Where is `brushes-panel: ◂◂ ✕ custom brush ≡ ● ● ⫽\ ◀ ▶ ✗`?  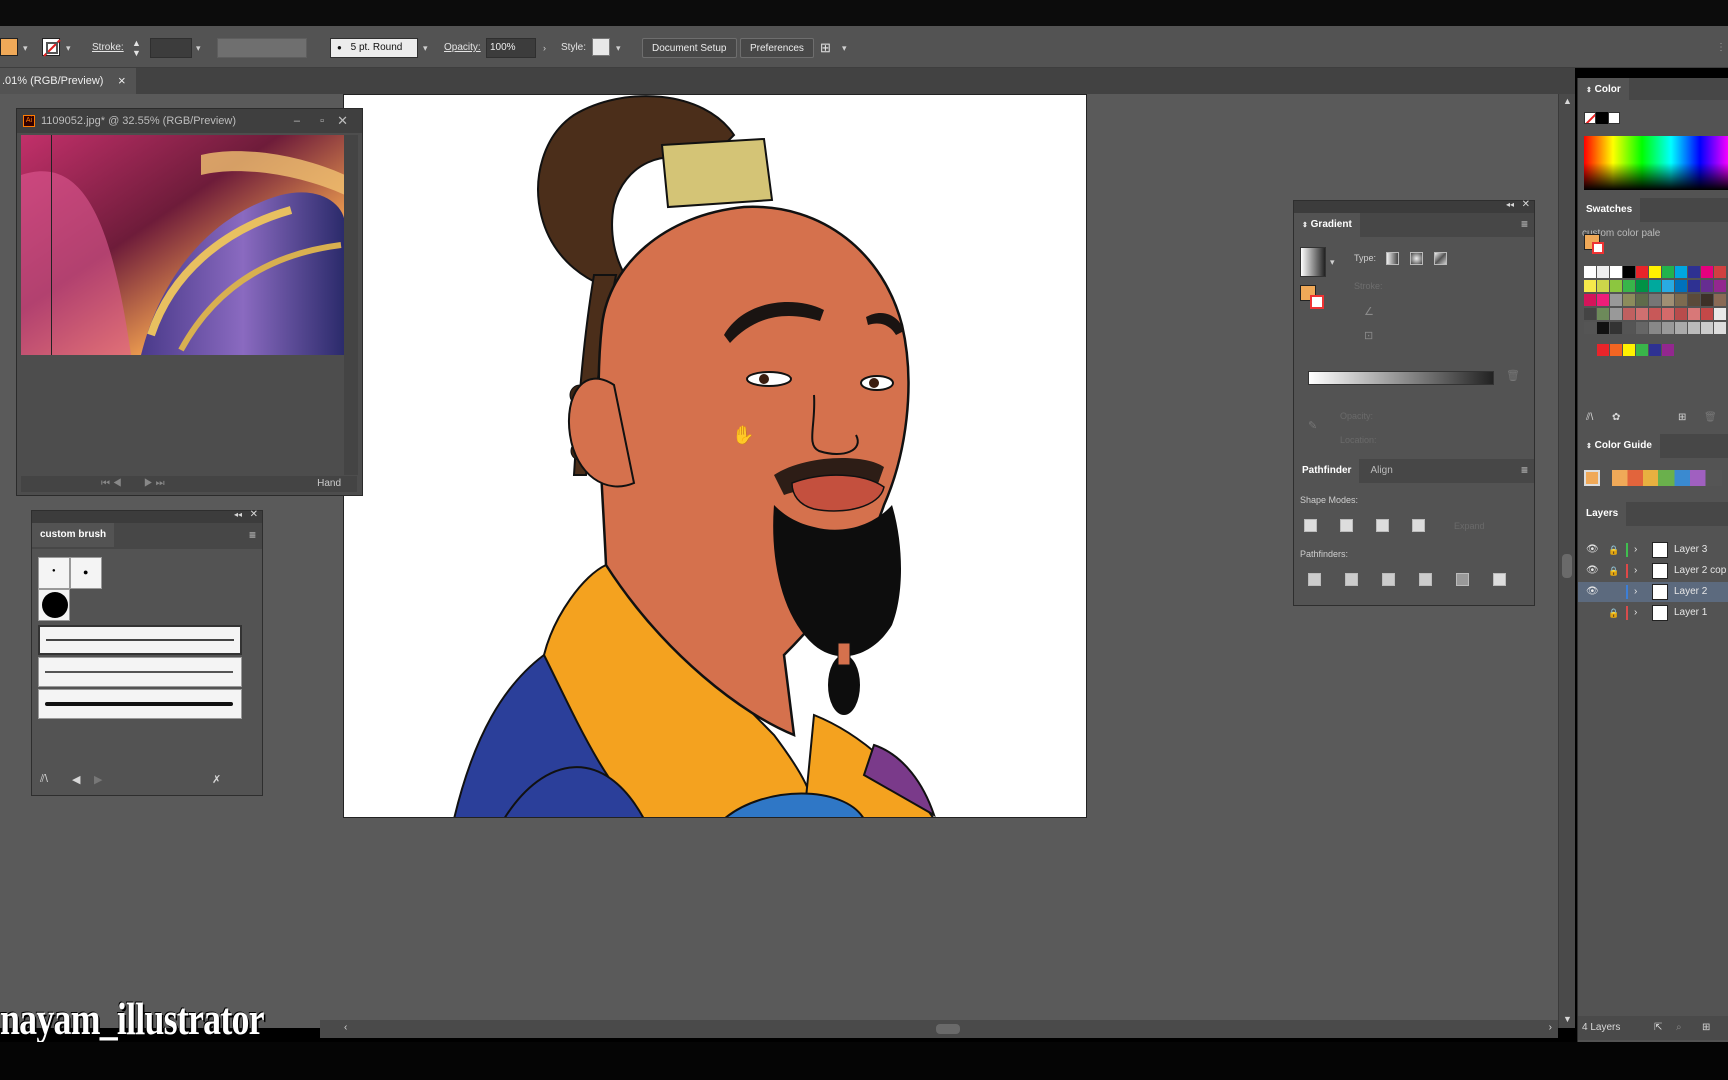 brushes-panel: ◂◂ ✕ custom brush ≡ ● ● ⫽\ ◀ ▶ ✗ is located at coordinates (147, 652).